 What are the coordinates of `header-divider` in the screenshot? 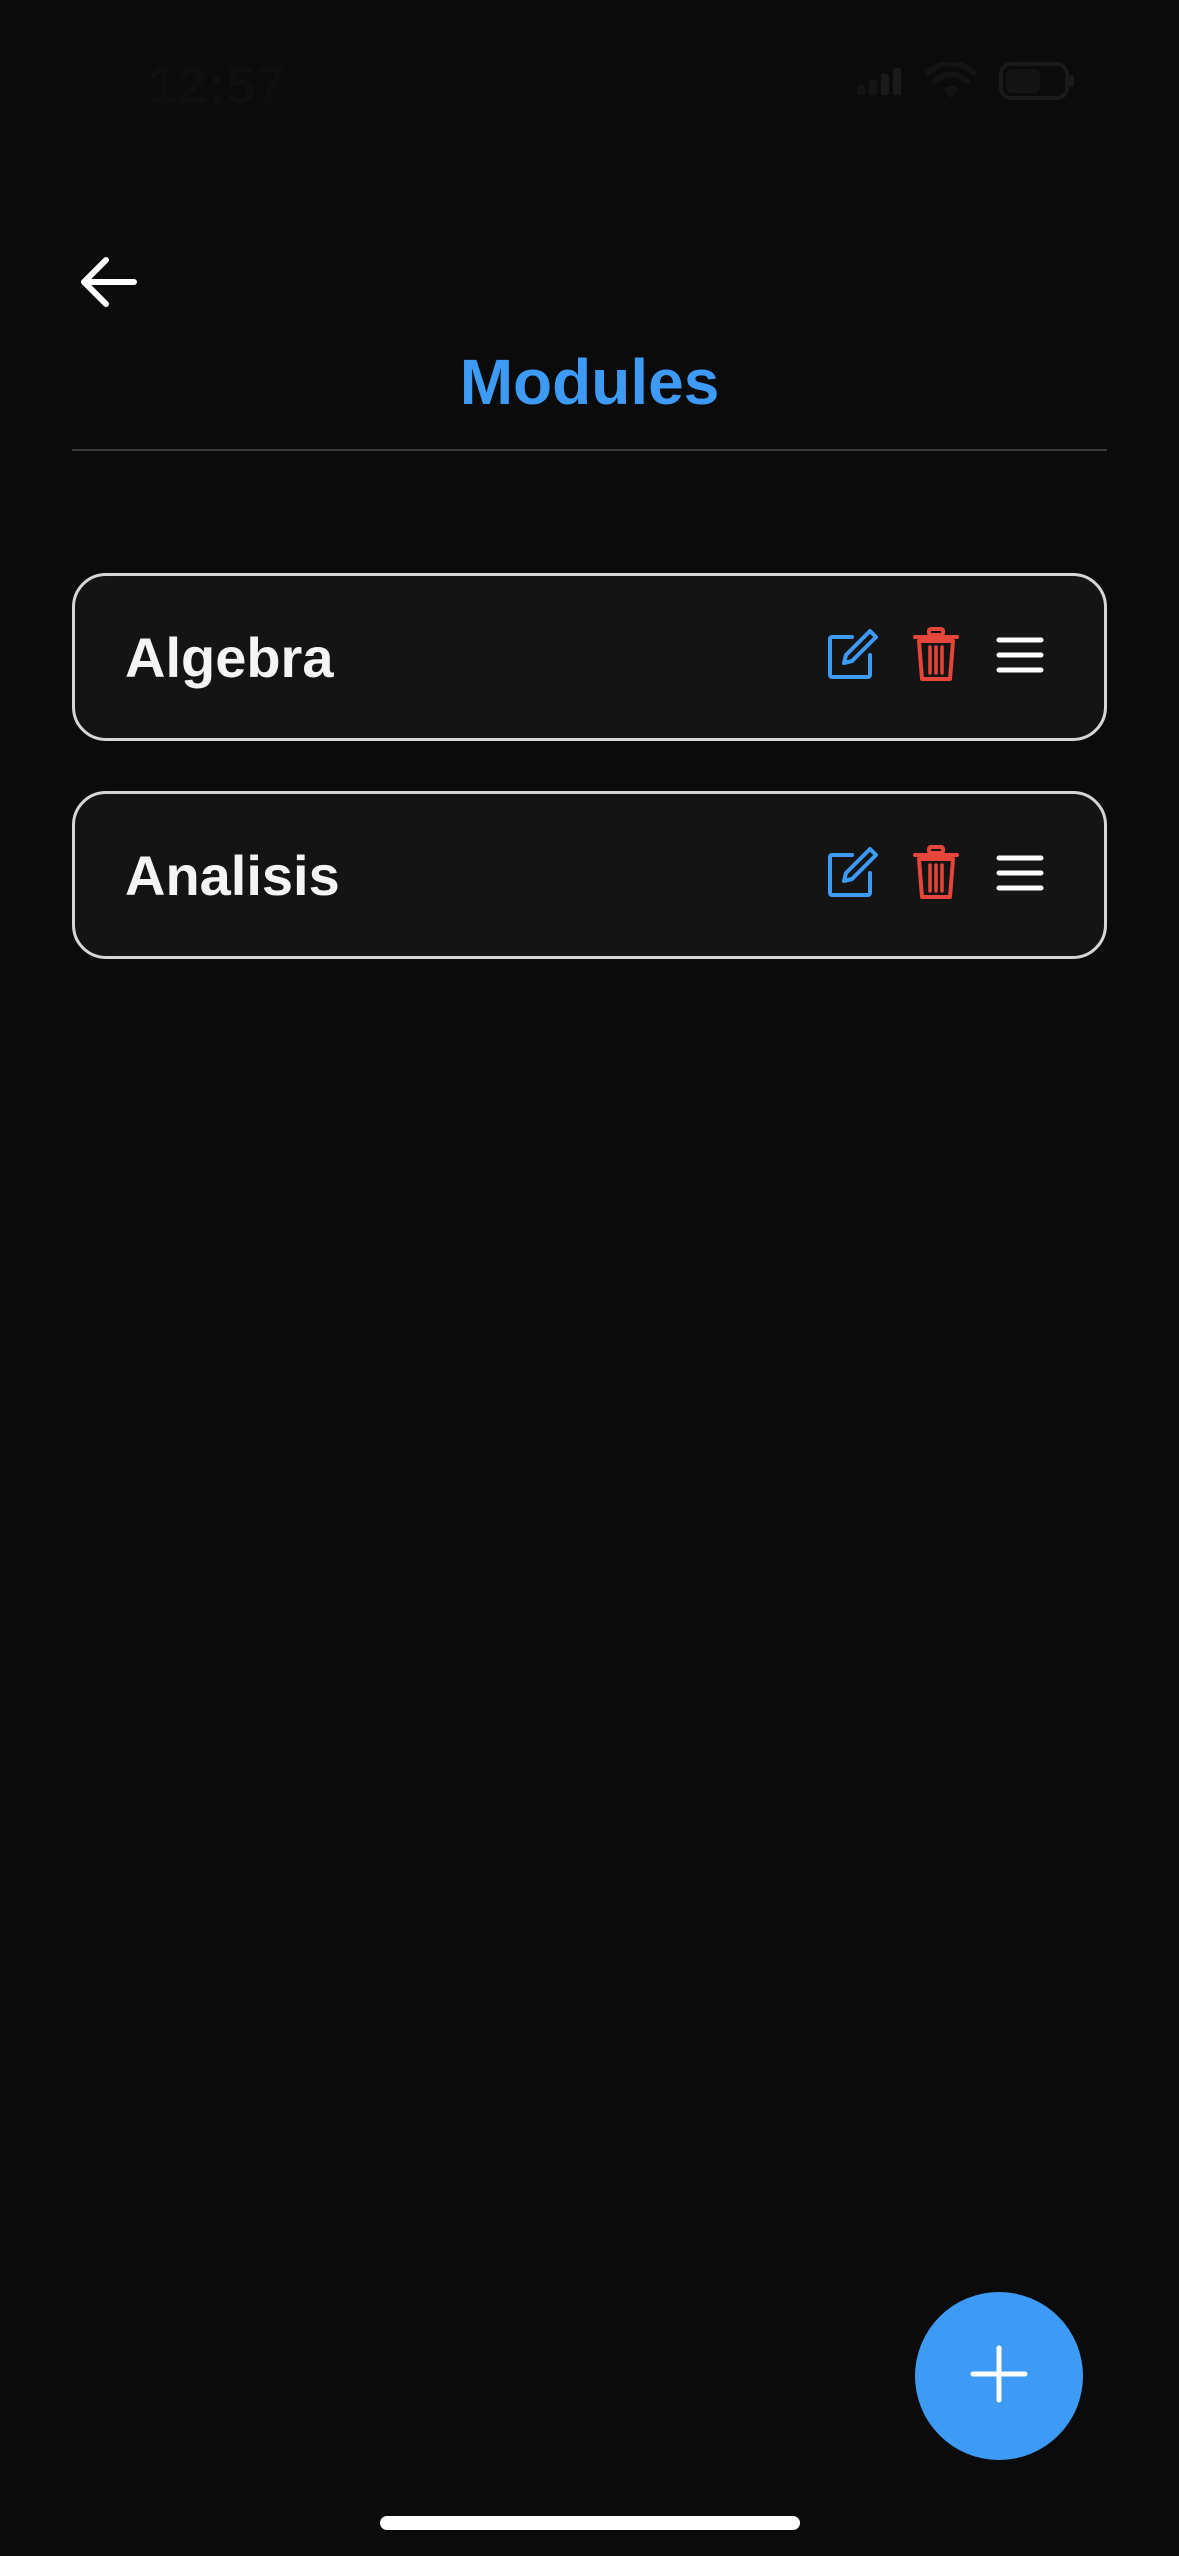 It's located at (589, 450).